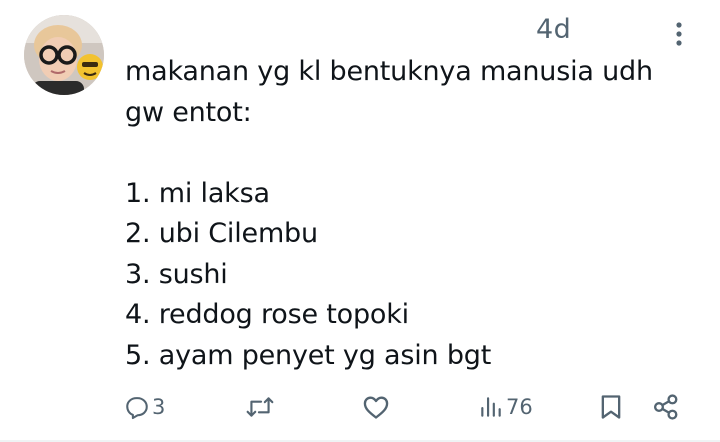  Describe the element at coordinates (553, 29) in the screenshot. I see `post-timestamp: 4d` at that location.